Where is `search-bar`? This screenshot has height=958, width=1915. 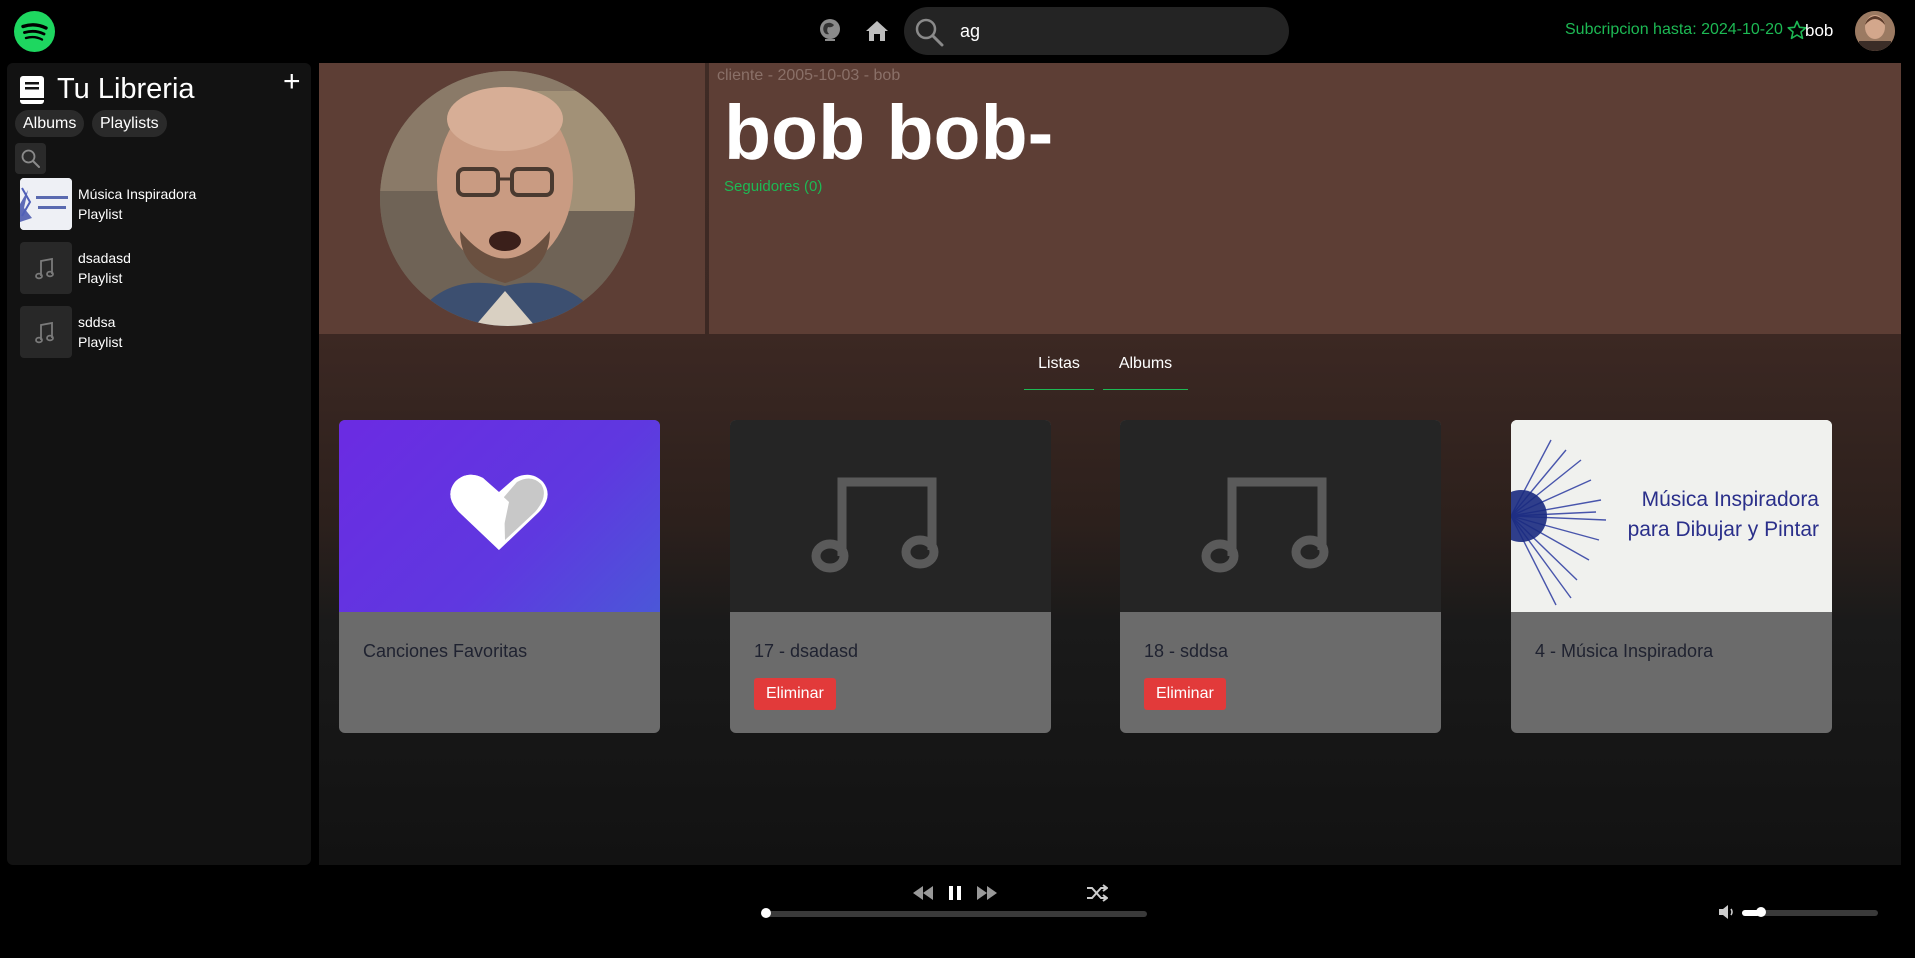
search-bar is located at coordinates (1096, 31).